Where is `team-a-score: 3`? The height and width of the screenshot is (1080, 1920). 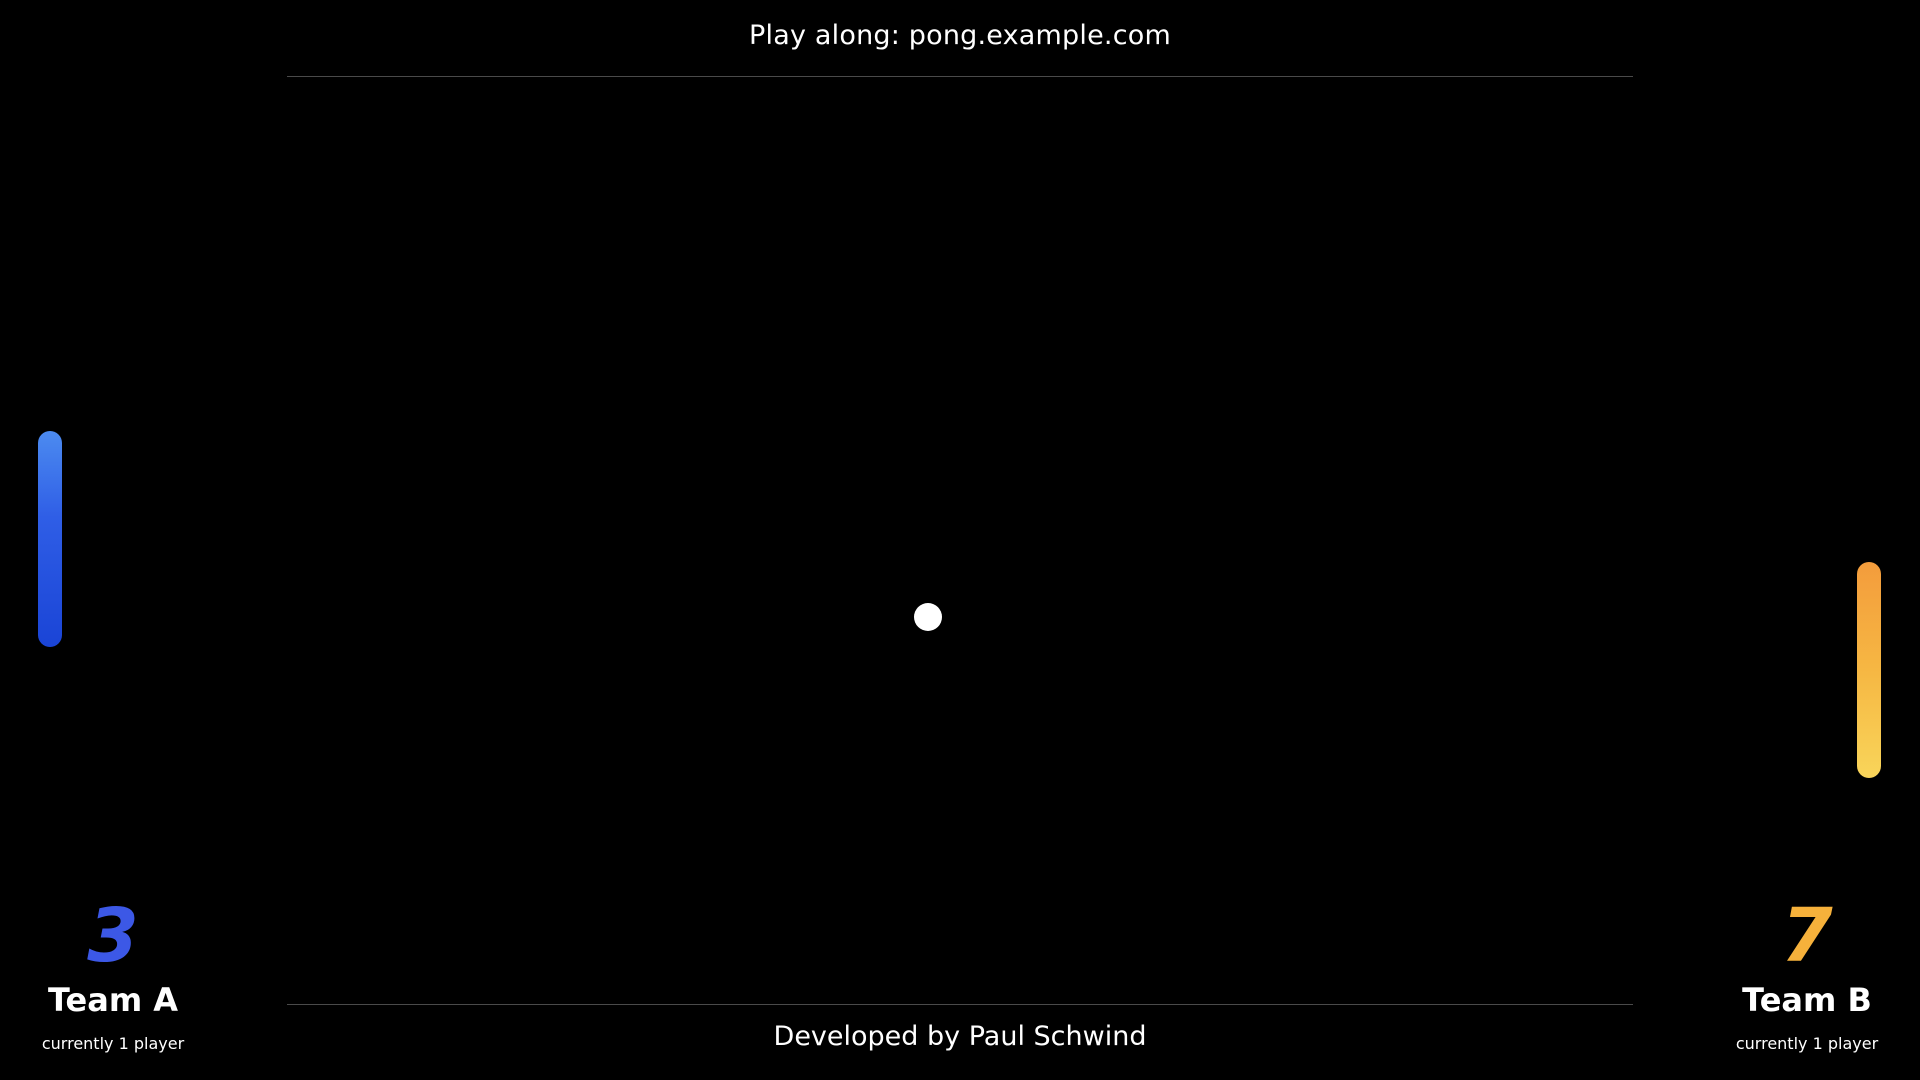
team-a-score: 3 is located at coordinates (113, 936).